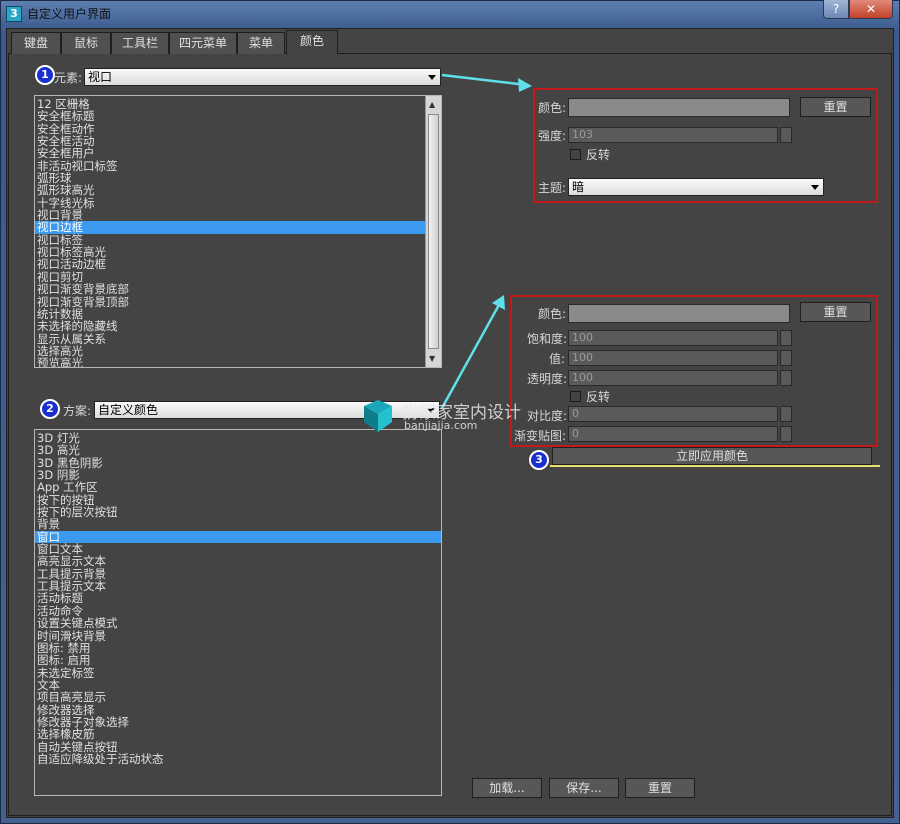 Image resolution: width=900 pixels, height=824 pixels. I want to click on theme-dropdown: 暗, so click(696, 187).